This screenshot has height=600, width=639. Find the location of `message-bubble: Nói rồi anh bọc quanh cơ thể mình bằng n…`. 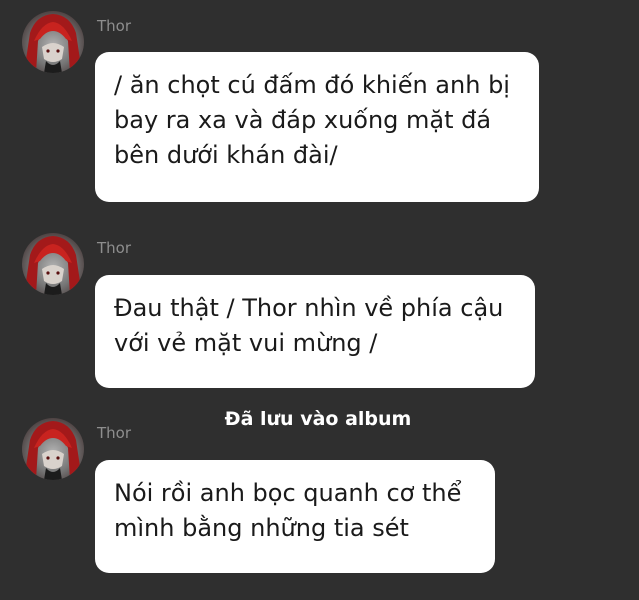

message-bubble: Nói rồi anh bọc quanh cơ thể mình bằng n… is located at coordinates (295, 516).